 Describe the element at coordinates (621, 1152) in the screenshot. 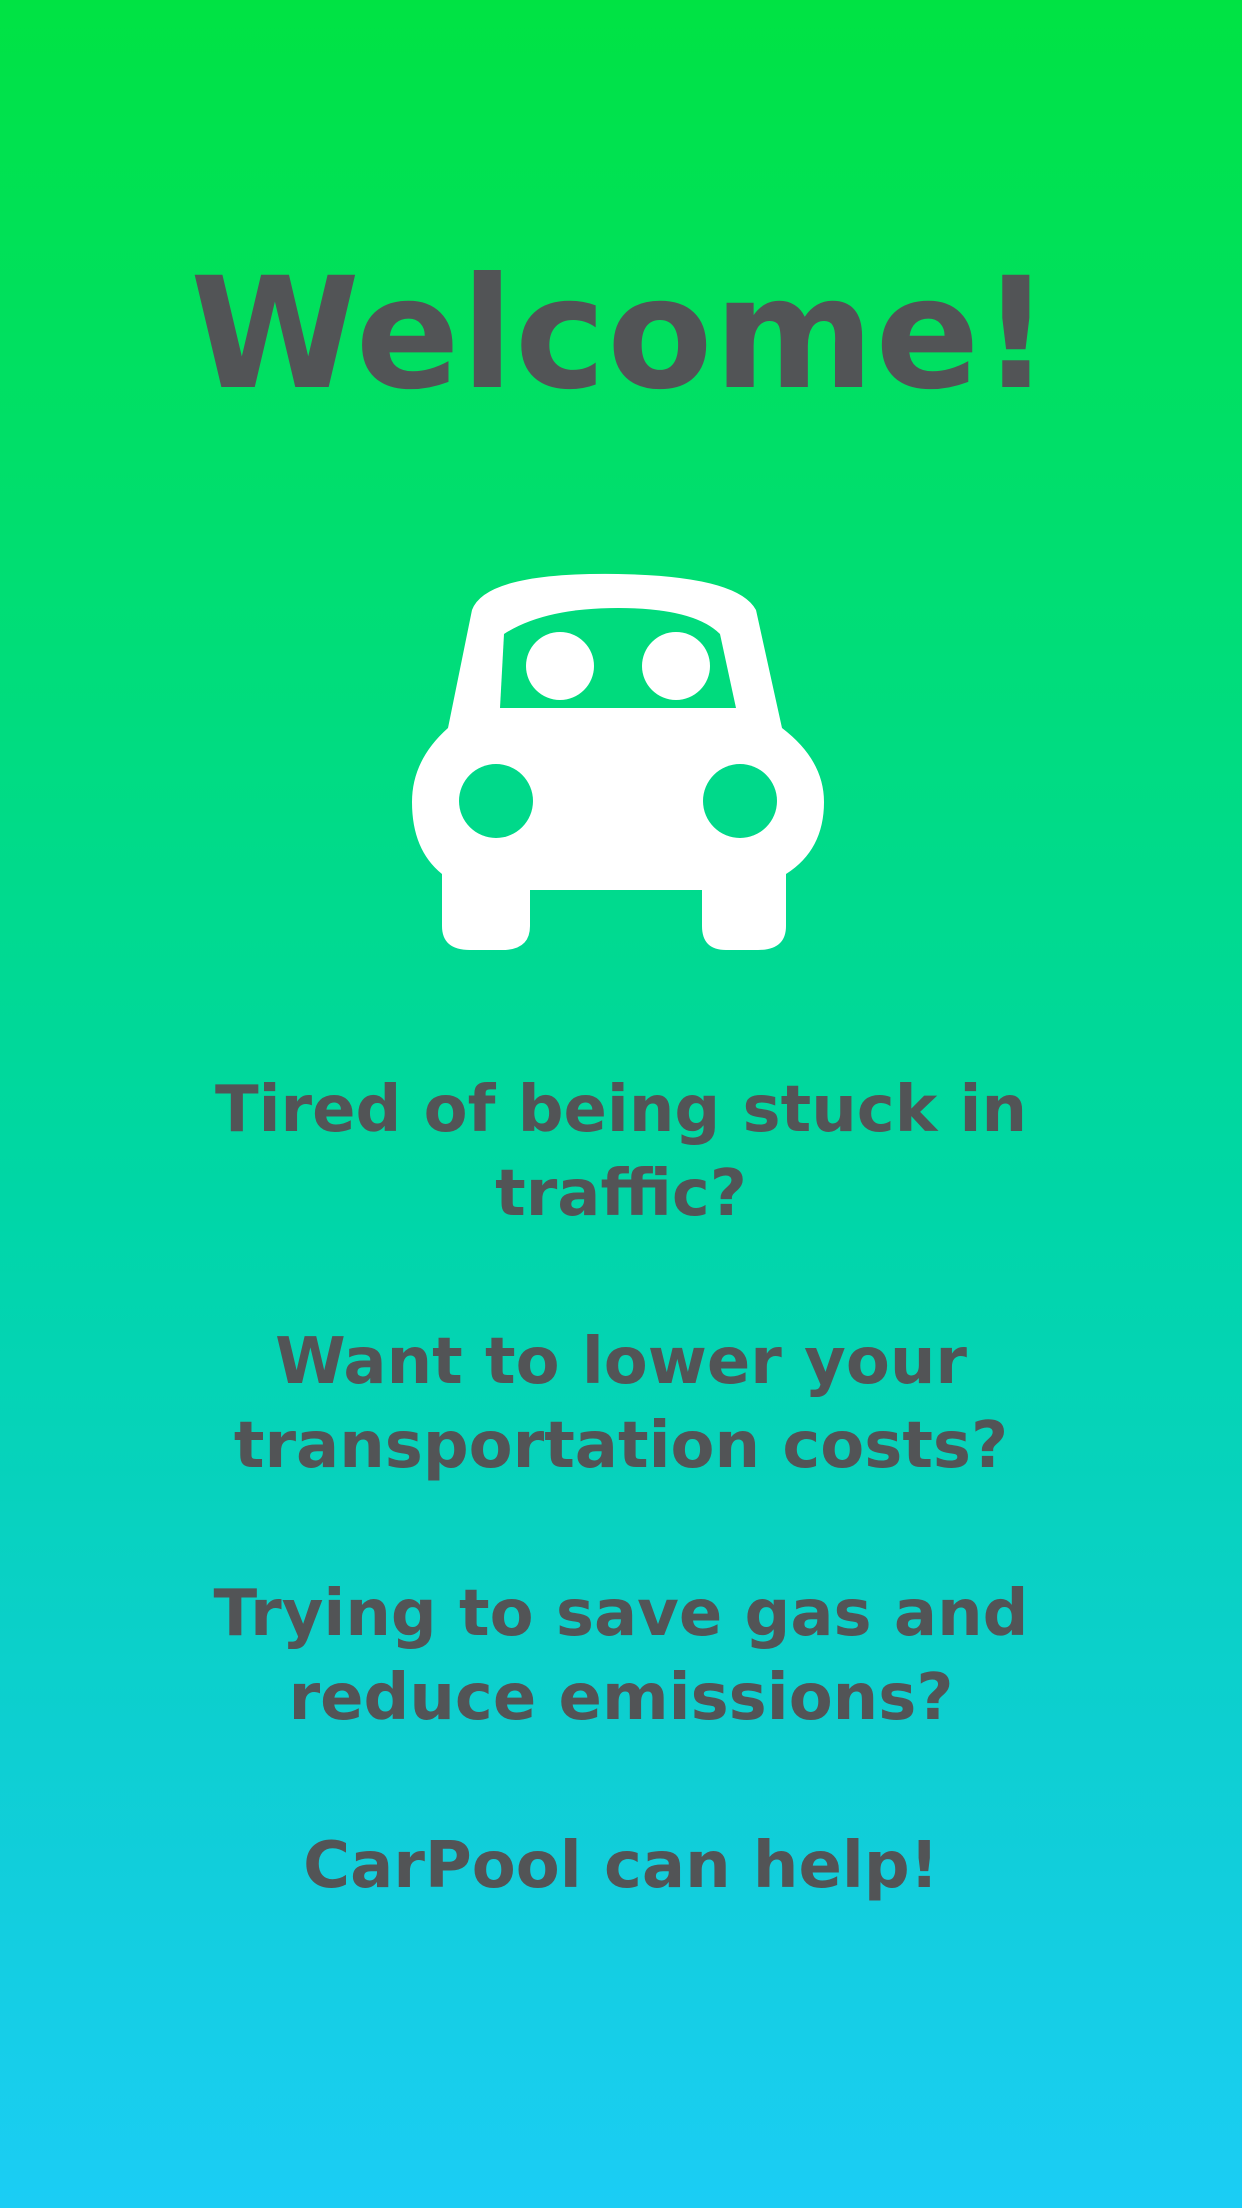

I see `message-traffic: Tired of being stuck in traffic?` at that location.